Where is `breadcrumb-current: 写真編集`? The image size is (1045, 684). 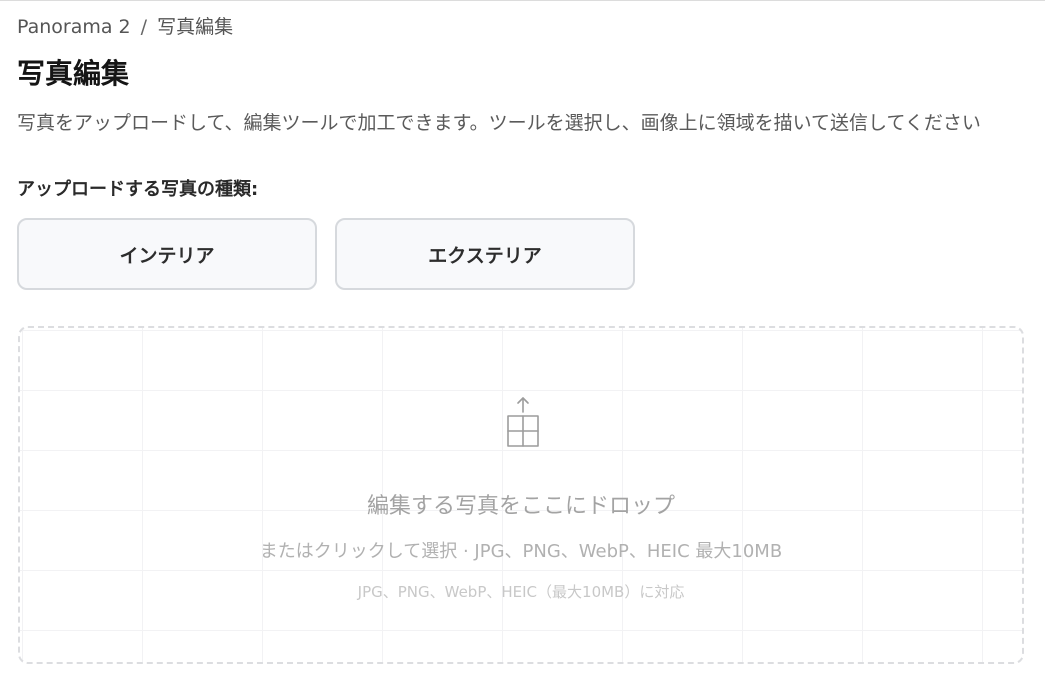 breadcrumb-current: 写真編集 is located at coordinates (195, 27).